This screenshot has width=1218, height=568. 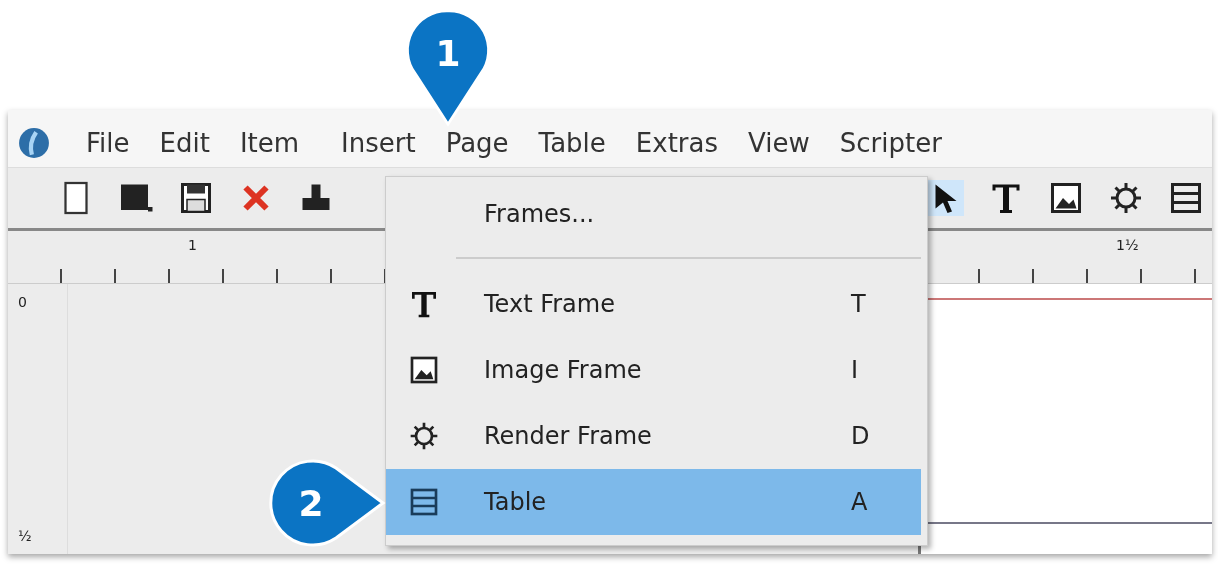 I want to click on ruler-label: 0, so click(x=23, y=302).